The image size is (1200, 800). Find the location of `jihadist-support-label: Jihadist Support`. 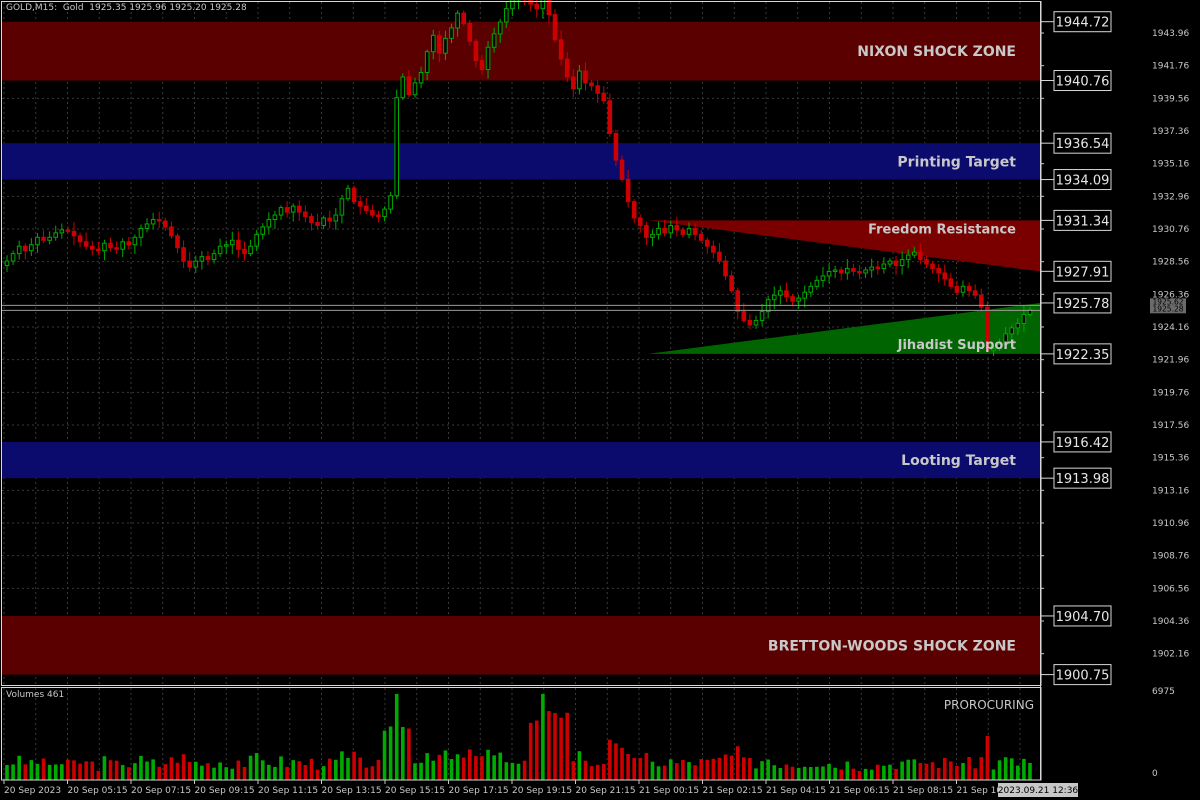

jihadist-support-label: Jihadist Support is located at coordinates (956, 345).